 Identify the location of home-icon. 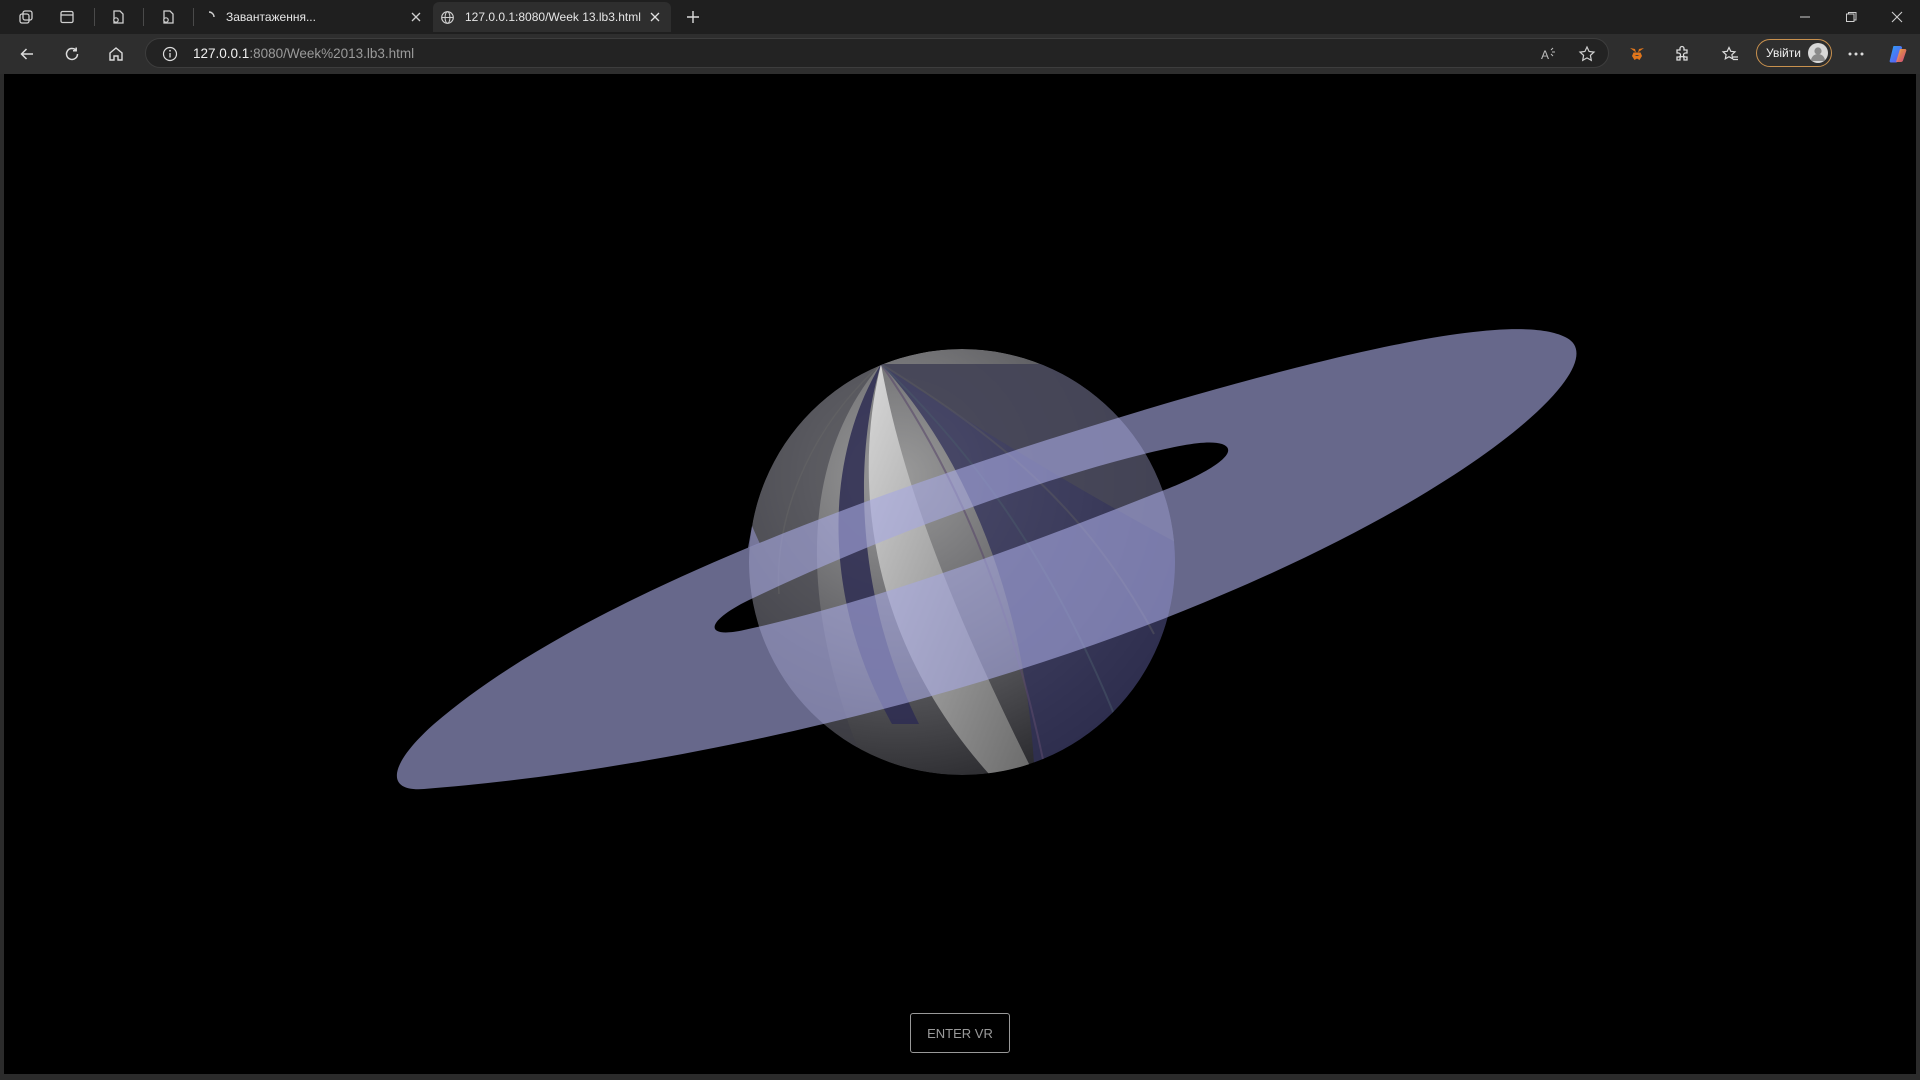
(116, 54).